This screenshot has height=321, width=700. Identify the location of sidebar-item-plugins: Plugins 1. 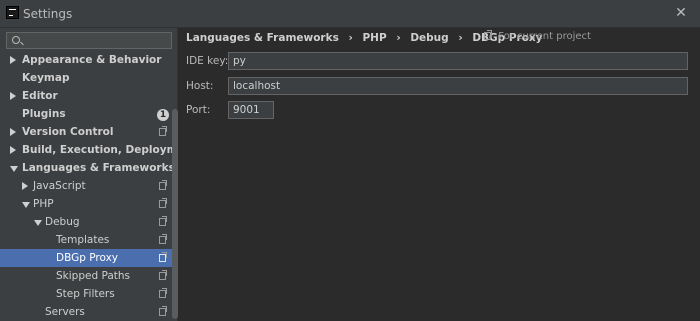
(89, 114).